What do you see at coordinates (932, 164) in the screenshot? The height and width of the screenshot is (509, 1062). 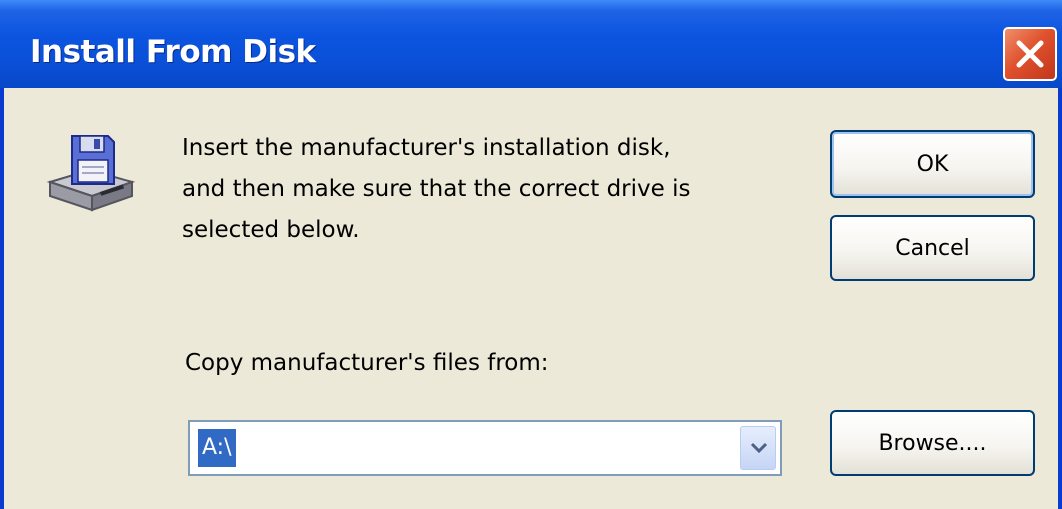 I see `ok-button: OK` at bounding box center [932, 164].